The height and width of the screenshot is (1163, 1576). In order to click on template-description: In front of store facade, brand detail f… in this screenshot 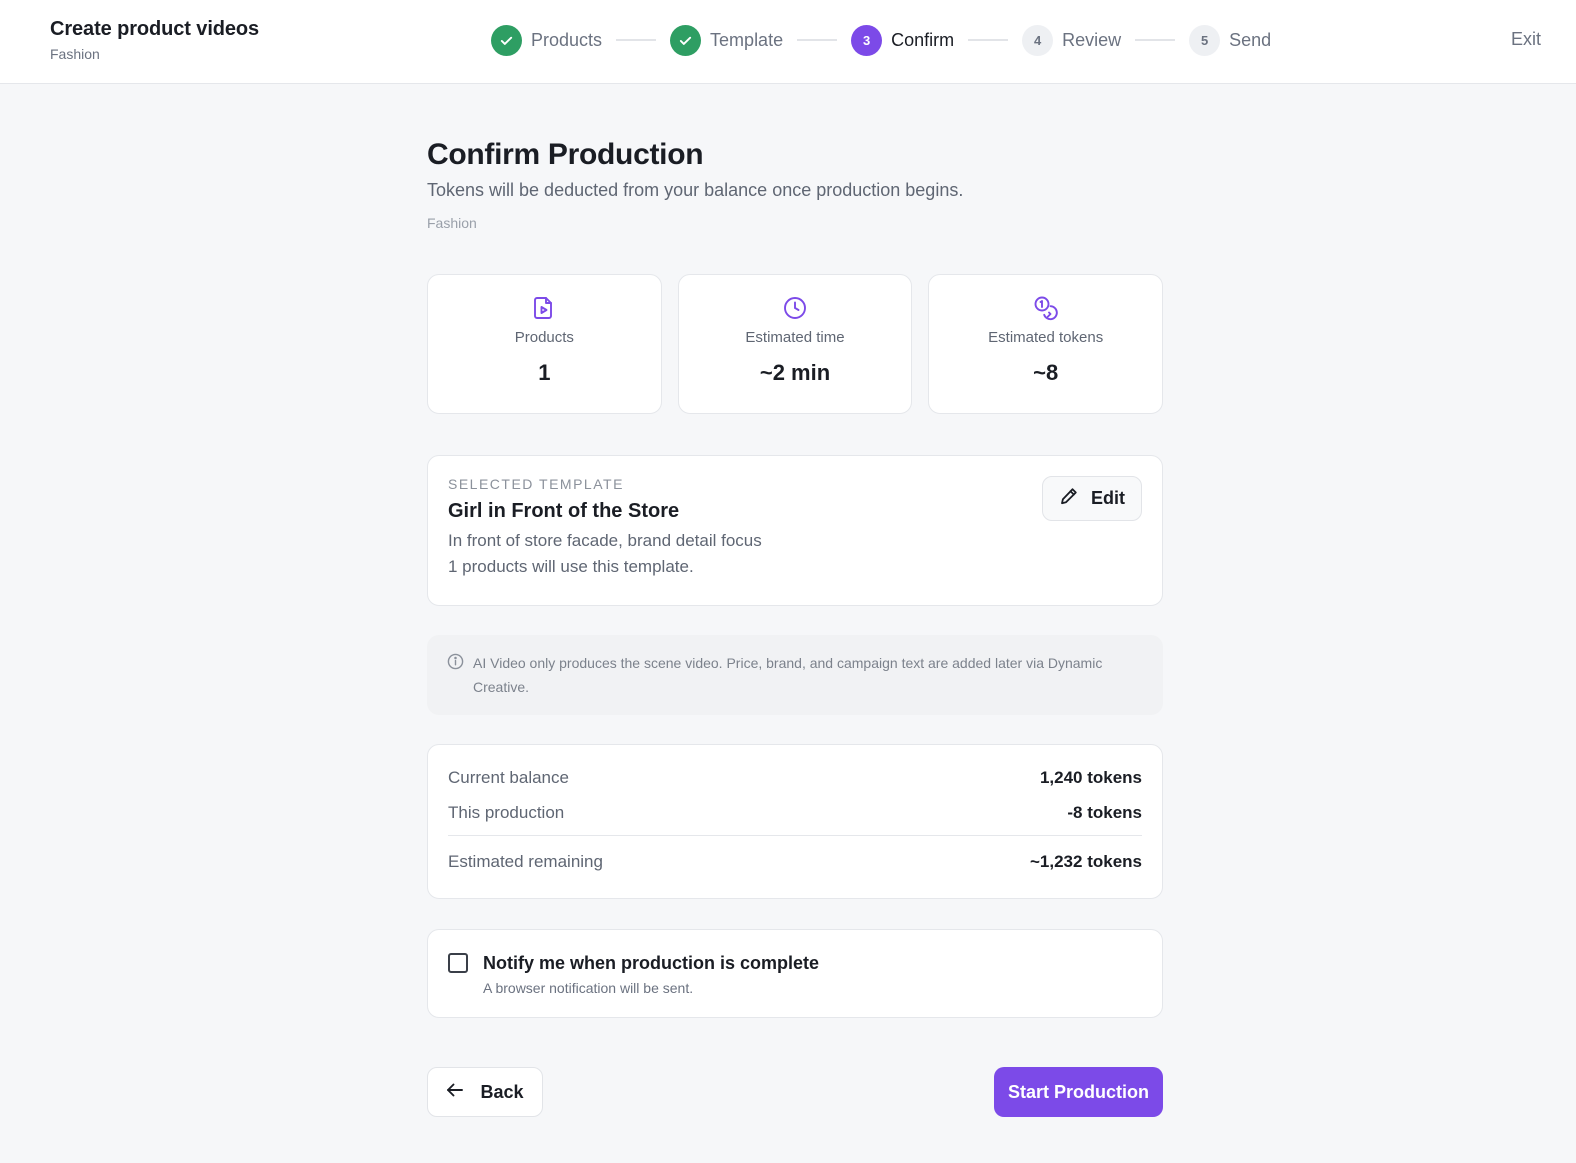, I will do `click(605, 540)`.